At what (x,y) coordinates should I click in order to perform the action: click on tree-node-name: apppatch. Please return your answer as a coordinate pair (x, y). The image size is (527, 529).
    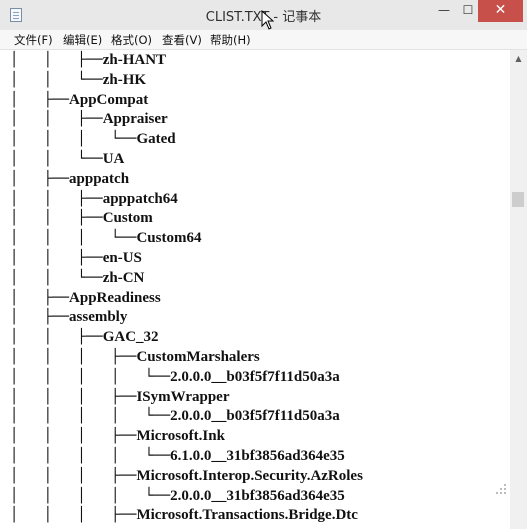
    Looking at the image, I should click on (99, 178).